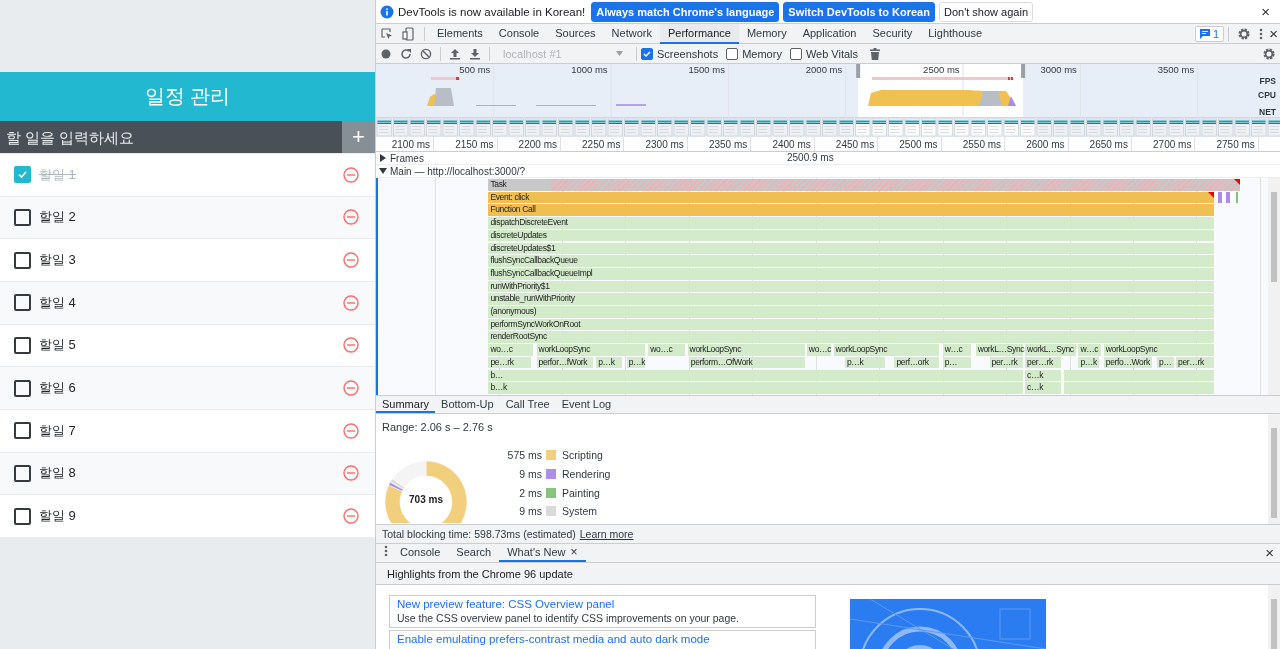  What do you see at coordinates (747, 362) in the screenshot?
I see `flame-block: perform…OfWork` at bounding box center [747, 362].